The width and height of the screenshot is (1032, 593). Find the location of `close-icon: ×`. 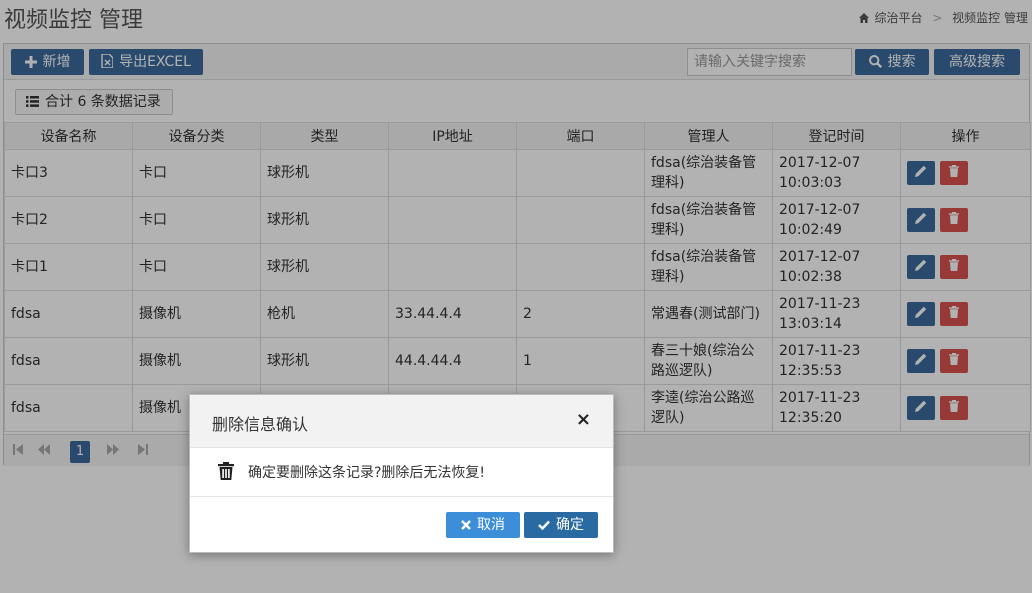

close-icon: × is located at coordinates (583, 419).